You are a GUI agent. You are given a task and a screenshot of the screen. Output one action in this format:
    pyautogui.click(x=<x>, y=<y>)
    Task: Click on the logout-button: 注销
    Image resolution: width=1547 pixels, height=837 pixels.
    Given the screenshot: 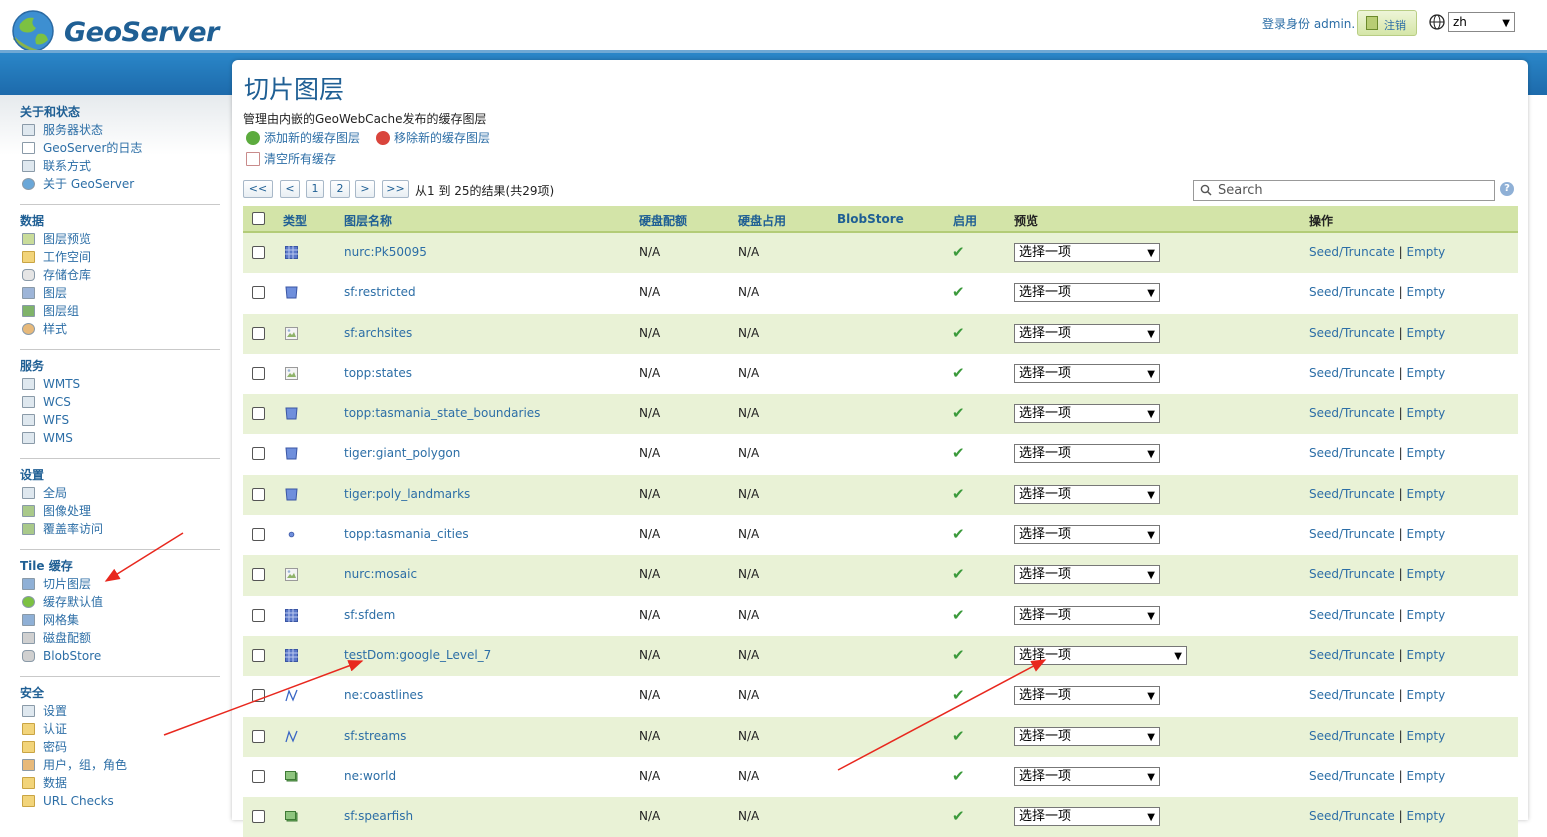 What is the action you would take?
    pyautogui.click(x=1387, y=23)
    